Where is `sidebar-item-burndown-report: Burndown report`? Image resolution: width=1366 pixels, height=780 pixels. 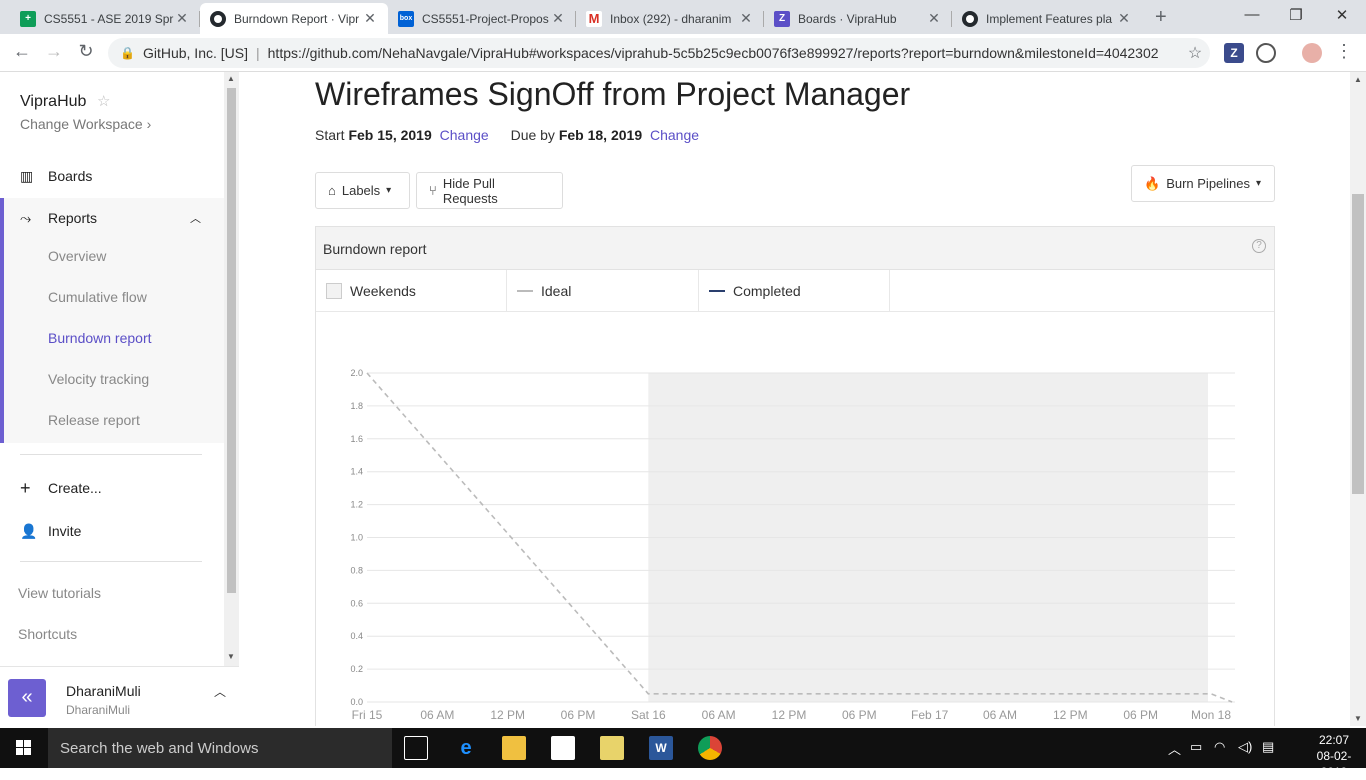
sidebar-item-burndown-report: Burndown report is located at coordinates (100, 338).